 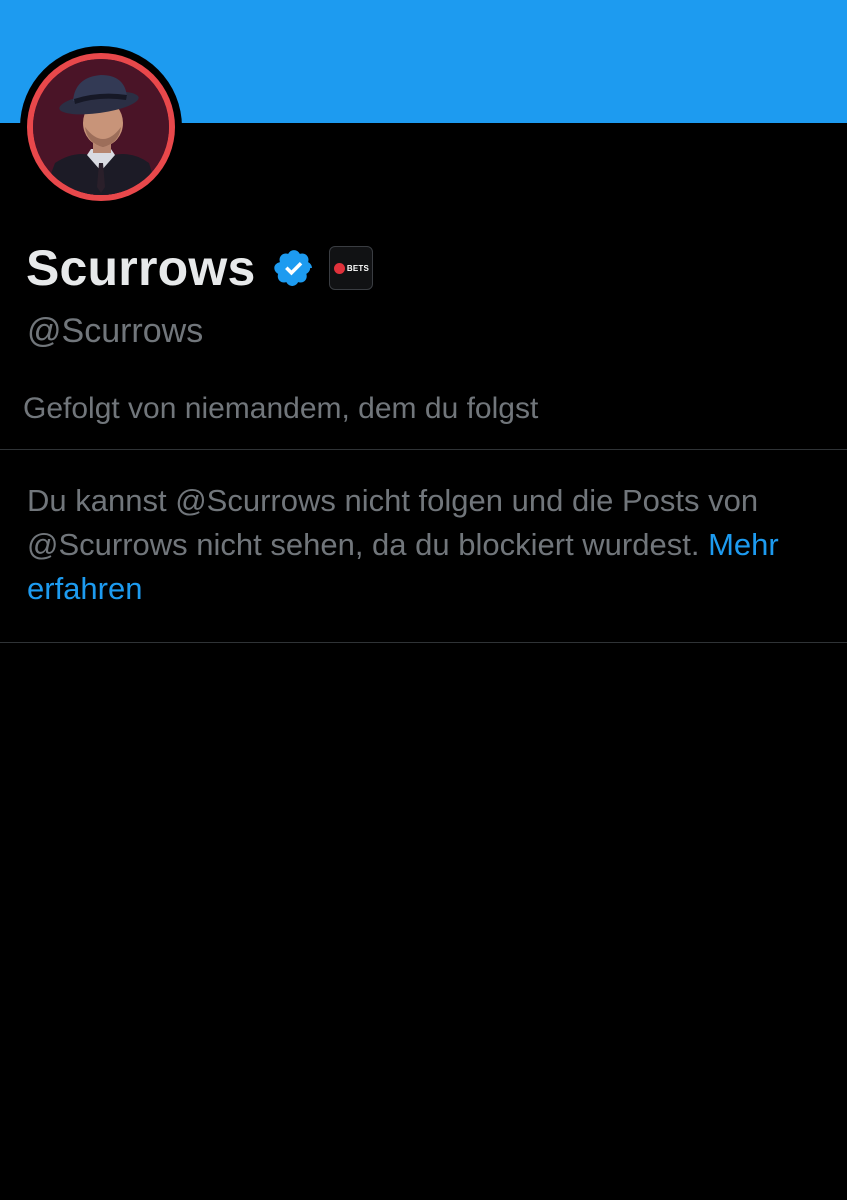 I want to click on avatar-ring, so click(x=101, y=127).